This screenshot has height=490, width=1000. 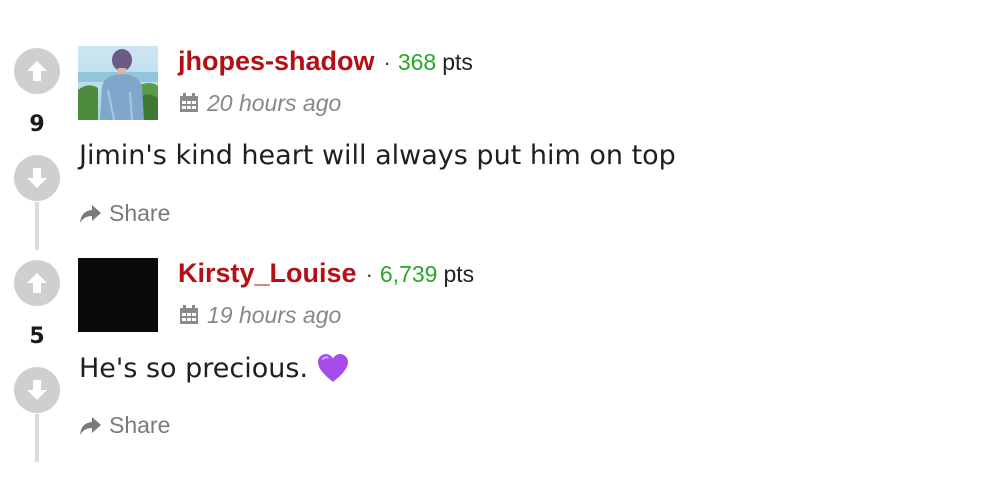 What do you see at coordinates (408, 274) in the screenshot?
I see `points-value: 6,739` at bounding box center [408, 274].